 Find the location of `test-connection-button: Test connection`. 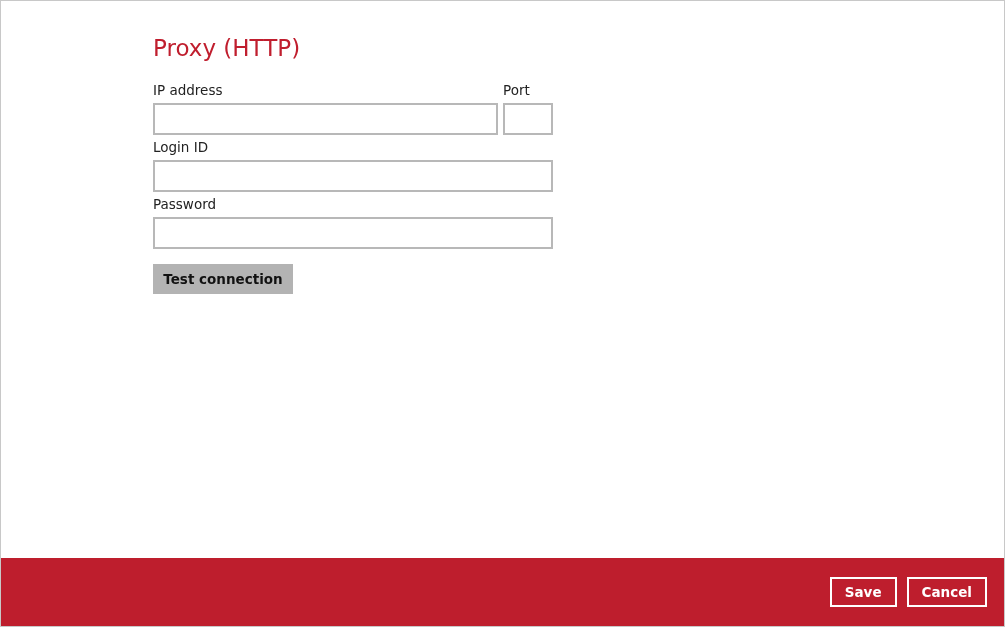

test-connection-button: Test connection is located at coordinates (223, 279).